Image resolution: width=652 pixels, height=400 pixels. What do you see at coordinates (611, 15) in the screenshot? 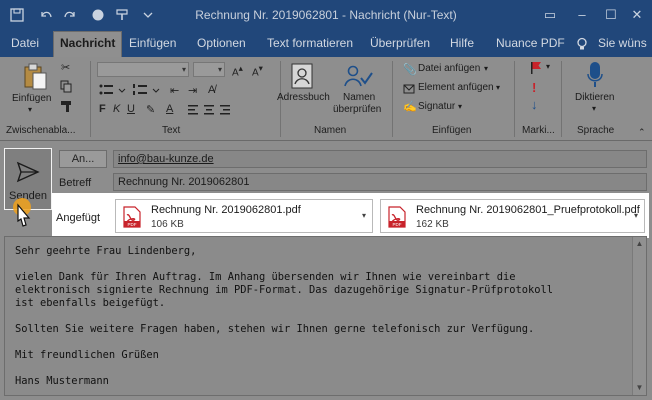
I see `maximize-icon: ☐` at bounding box center [611, 15].